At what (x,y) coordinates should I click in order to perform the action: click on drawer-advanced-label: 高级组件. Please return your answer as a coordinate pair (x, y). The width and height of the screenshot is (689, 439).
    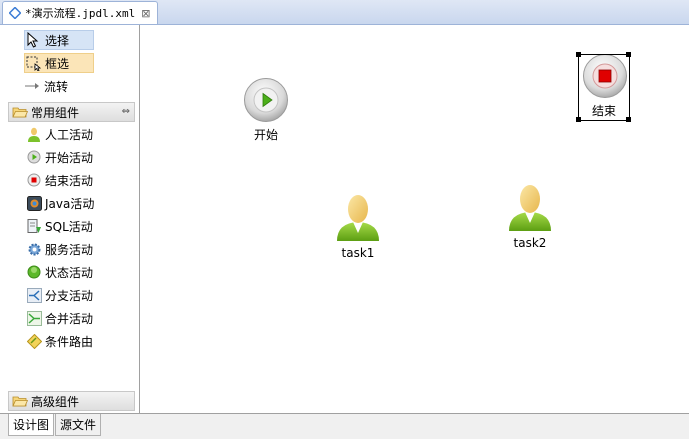
    Looking at the image, I should click on (55, 401).